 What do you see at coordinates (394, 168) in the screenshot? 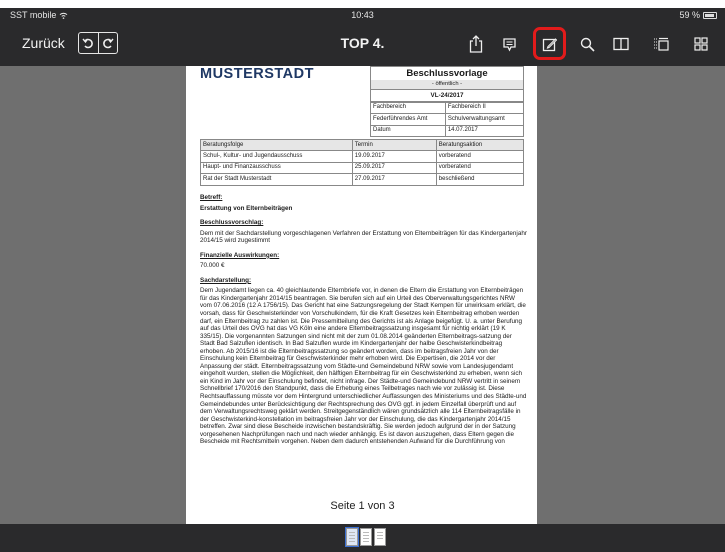
I see `table-cell: 25.09.2017` at bounding box center [394, 168].